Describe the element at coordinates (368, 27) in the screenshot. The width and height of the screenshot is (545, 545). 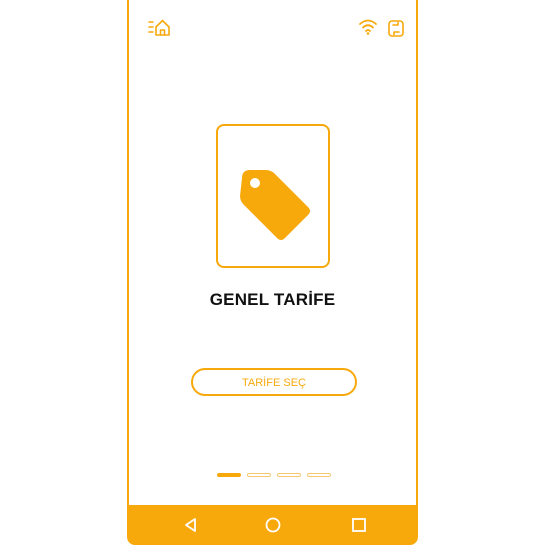
I see `wifi-icon` at that location.